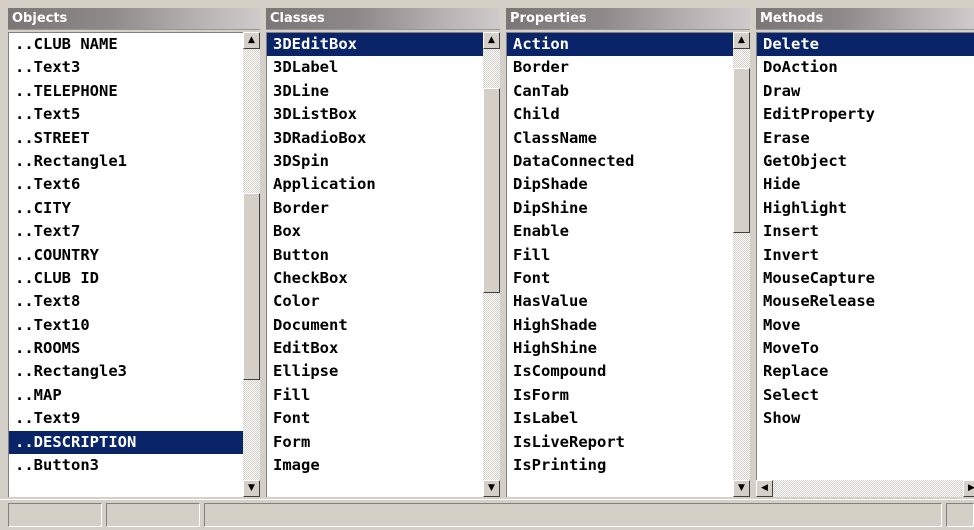 The height and width of the screenshot is (530, 974). I want to click on objects-list-item: ..CLUB NAME, so click(126, 44).